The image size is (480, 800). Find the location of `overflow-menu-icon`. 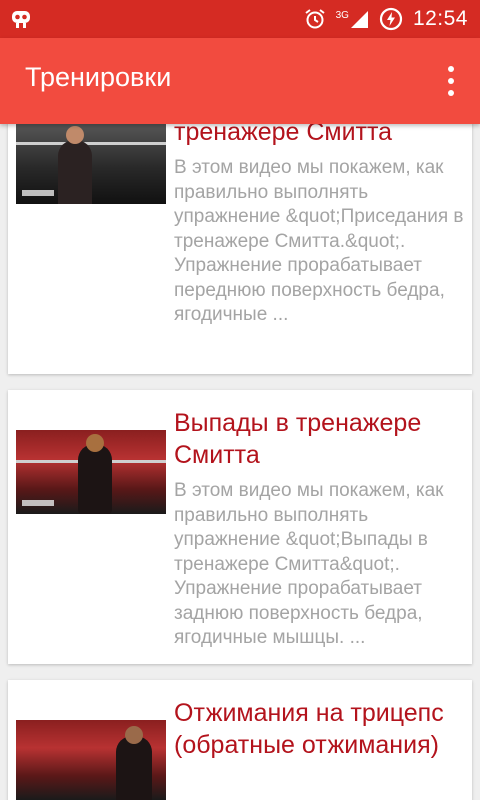

overflow-menu-icon is located at coordinates (451, 81).